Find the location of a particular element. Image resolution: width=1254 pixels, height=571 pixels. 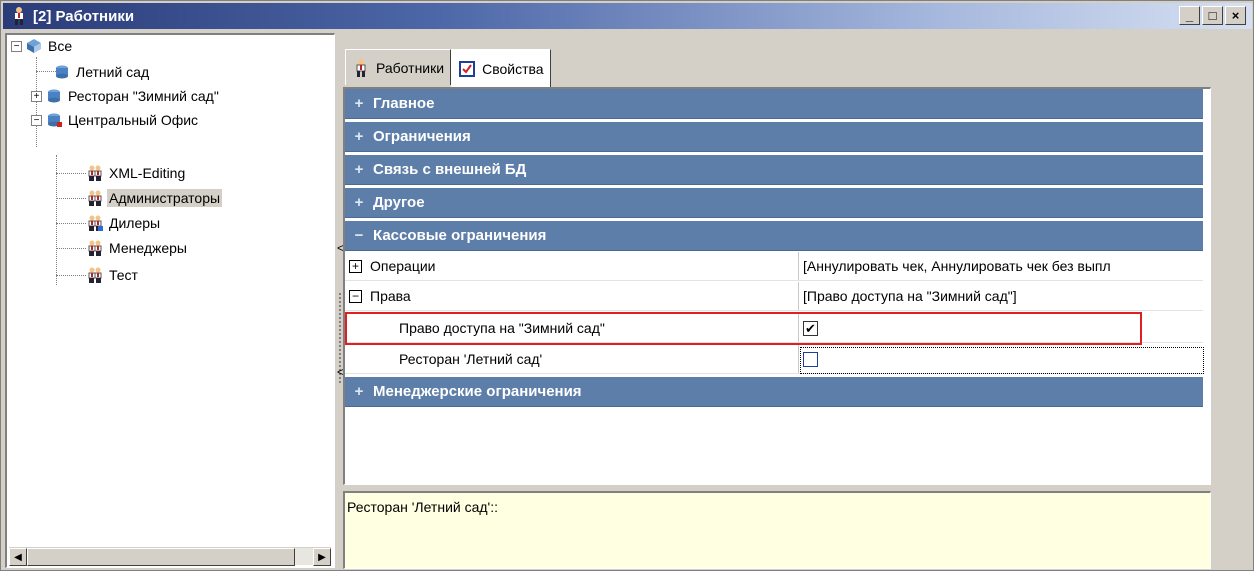

tree-label-all: Все is located at coordinates (60, 46).